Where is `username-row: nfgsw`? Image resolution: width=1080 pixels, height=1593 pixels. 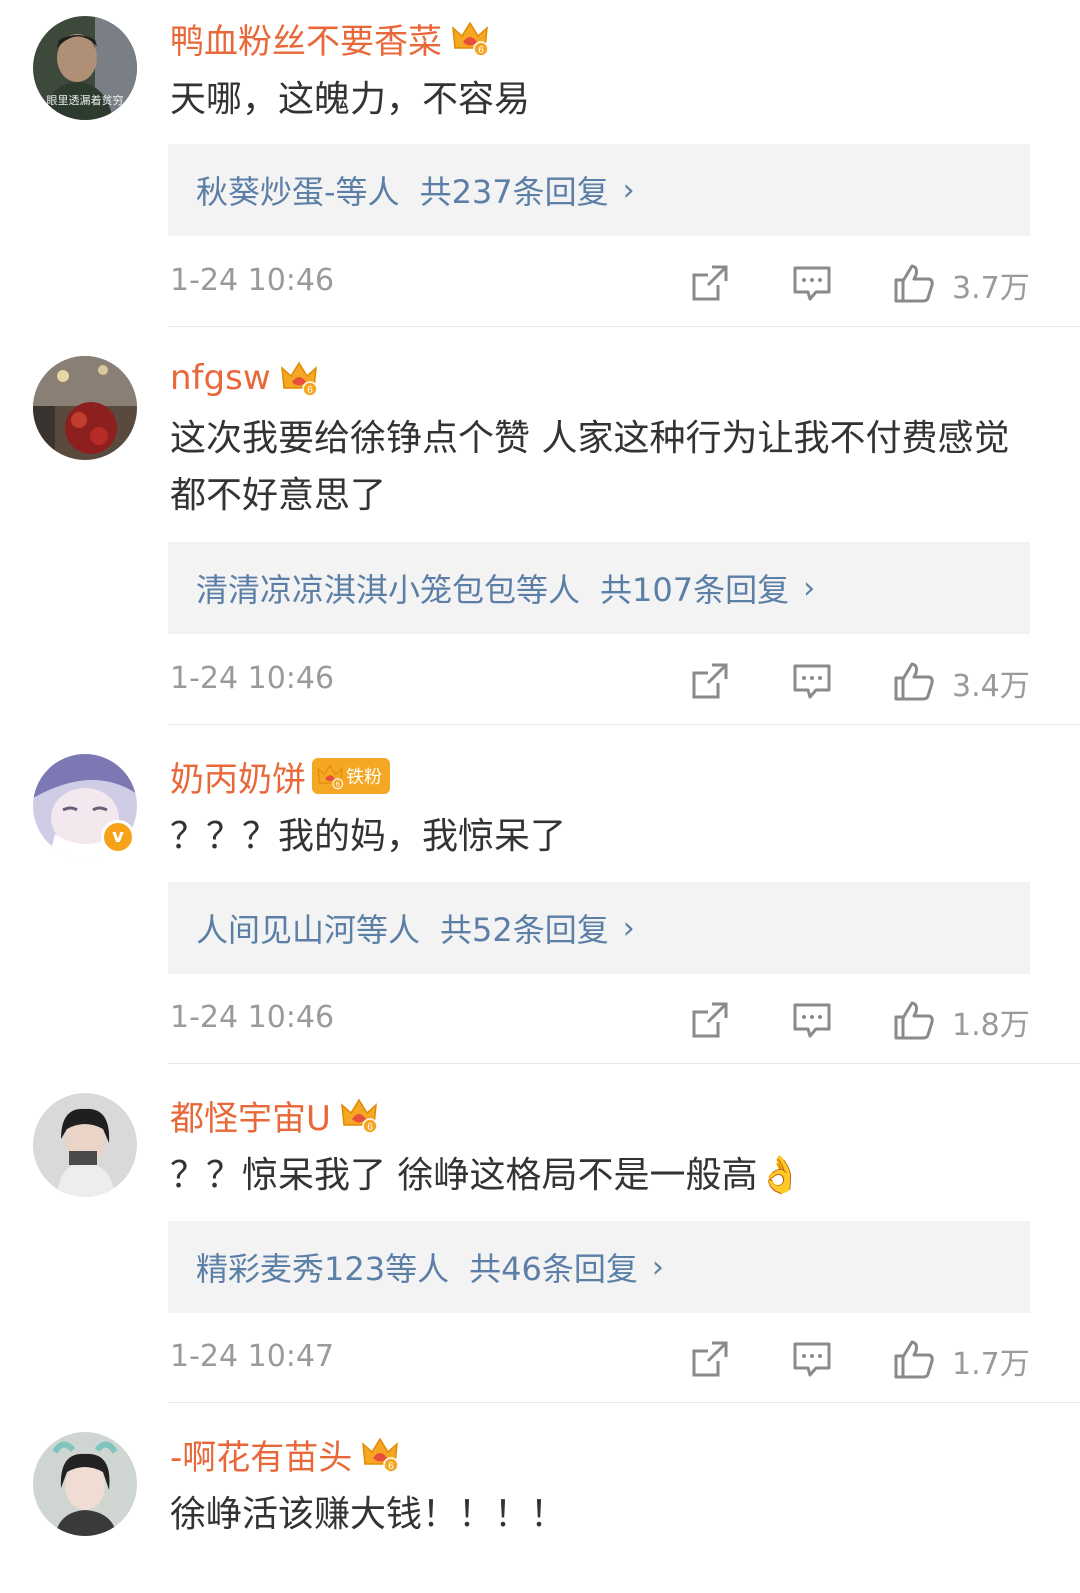
username-row: nfgsw is located at coordinates (244, 378).